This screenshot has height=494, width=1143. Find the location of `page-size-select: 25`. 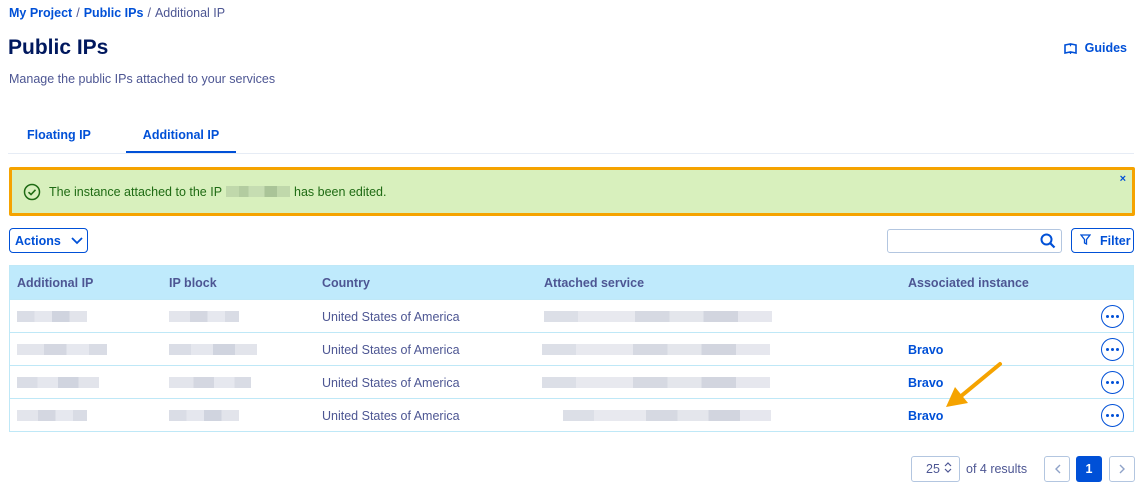

page-size-select: 25 is located at coordinates (935, 469).